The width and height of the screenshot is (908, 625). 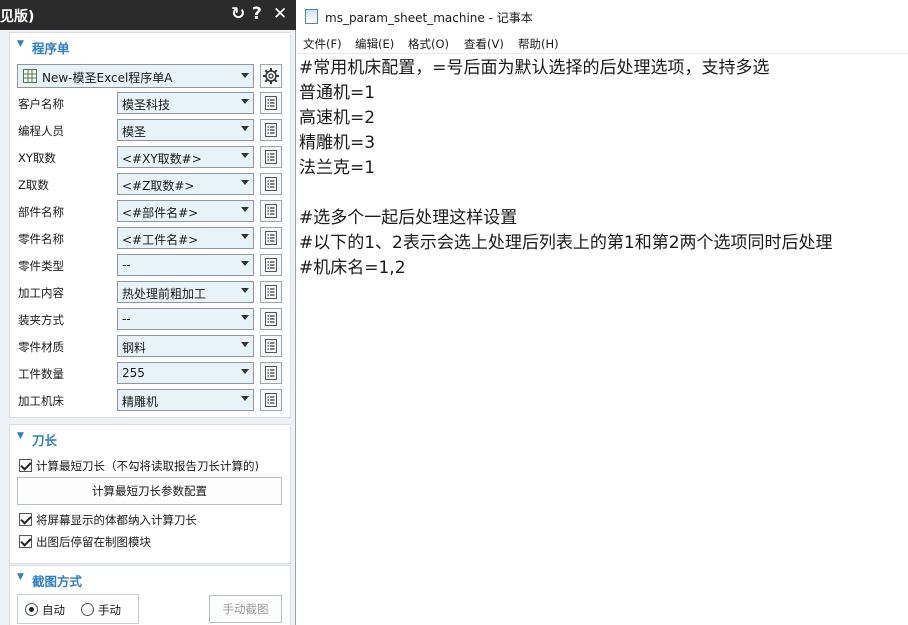 I want to click on field-label: XY取数, so click(x=37, y=158).